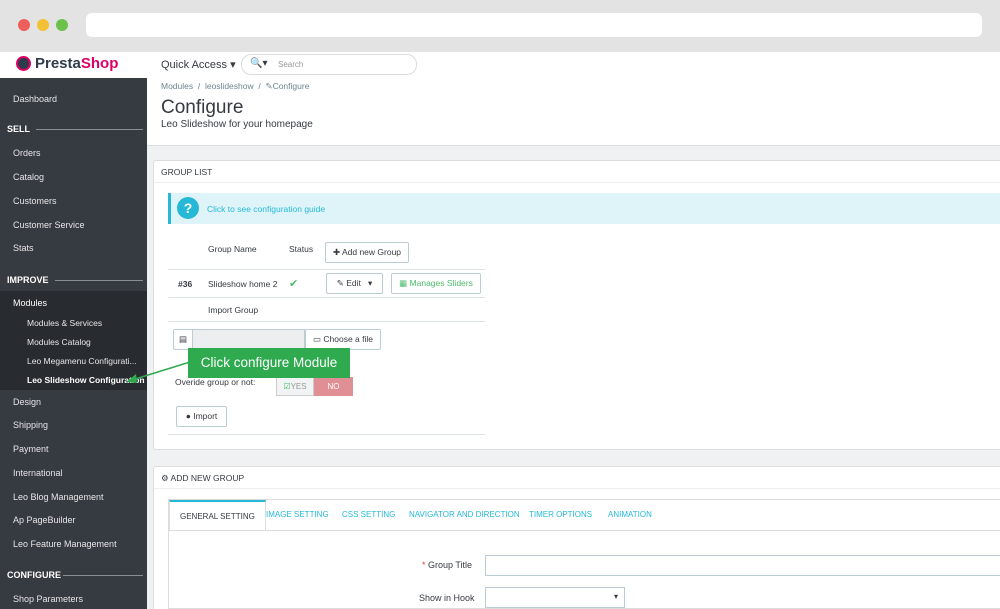 The height and width of the screenshot is (609, 1000). Describe the element at coordinates (293, 283) in the screenshot. I see `status-check-icon: ✔` at that location.